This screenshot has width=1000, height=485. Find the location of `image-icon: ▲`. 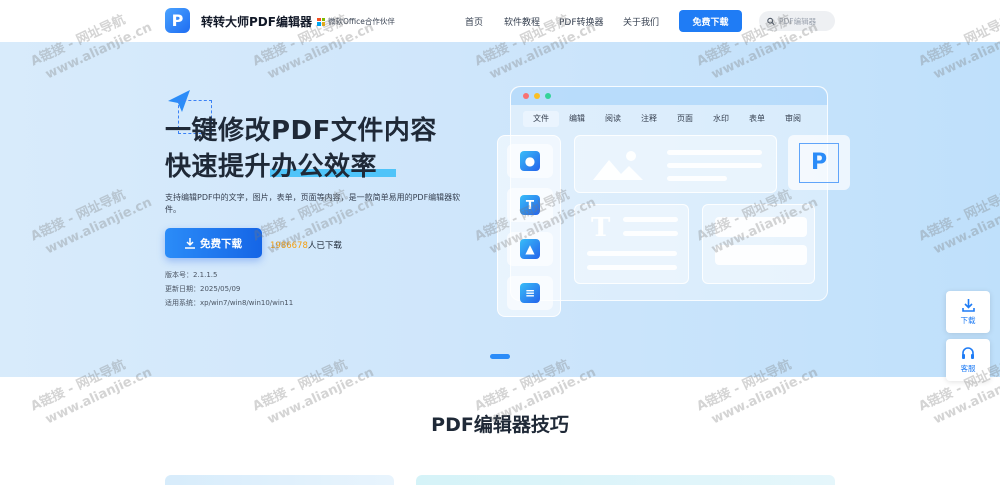

image-icon: ▲ is located at coordinates (530, 249).